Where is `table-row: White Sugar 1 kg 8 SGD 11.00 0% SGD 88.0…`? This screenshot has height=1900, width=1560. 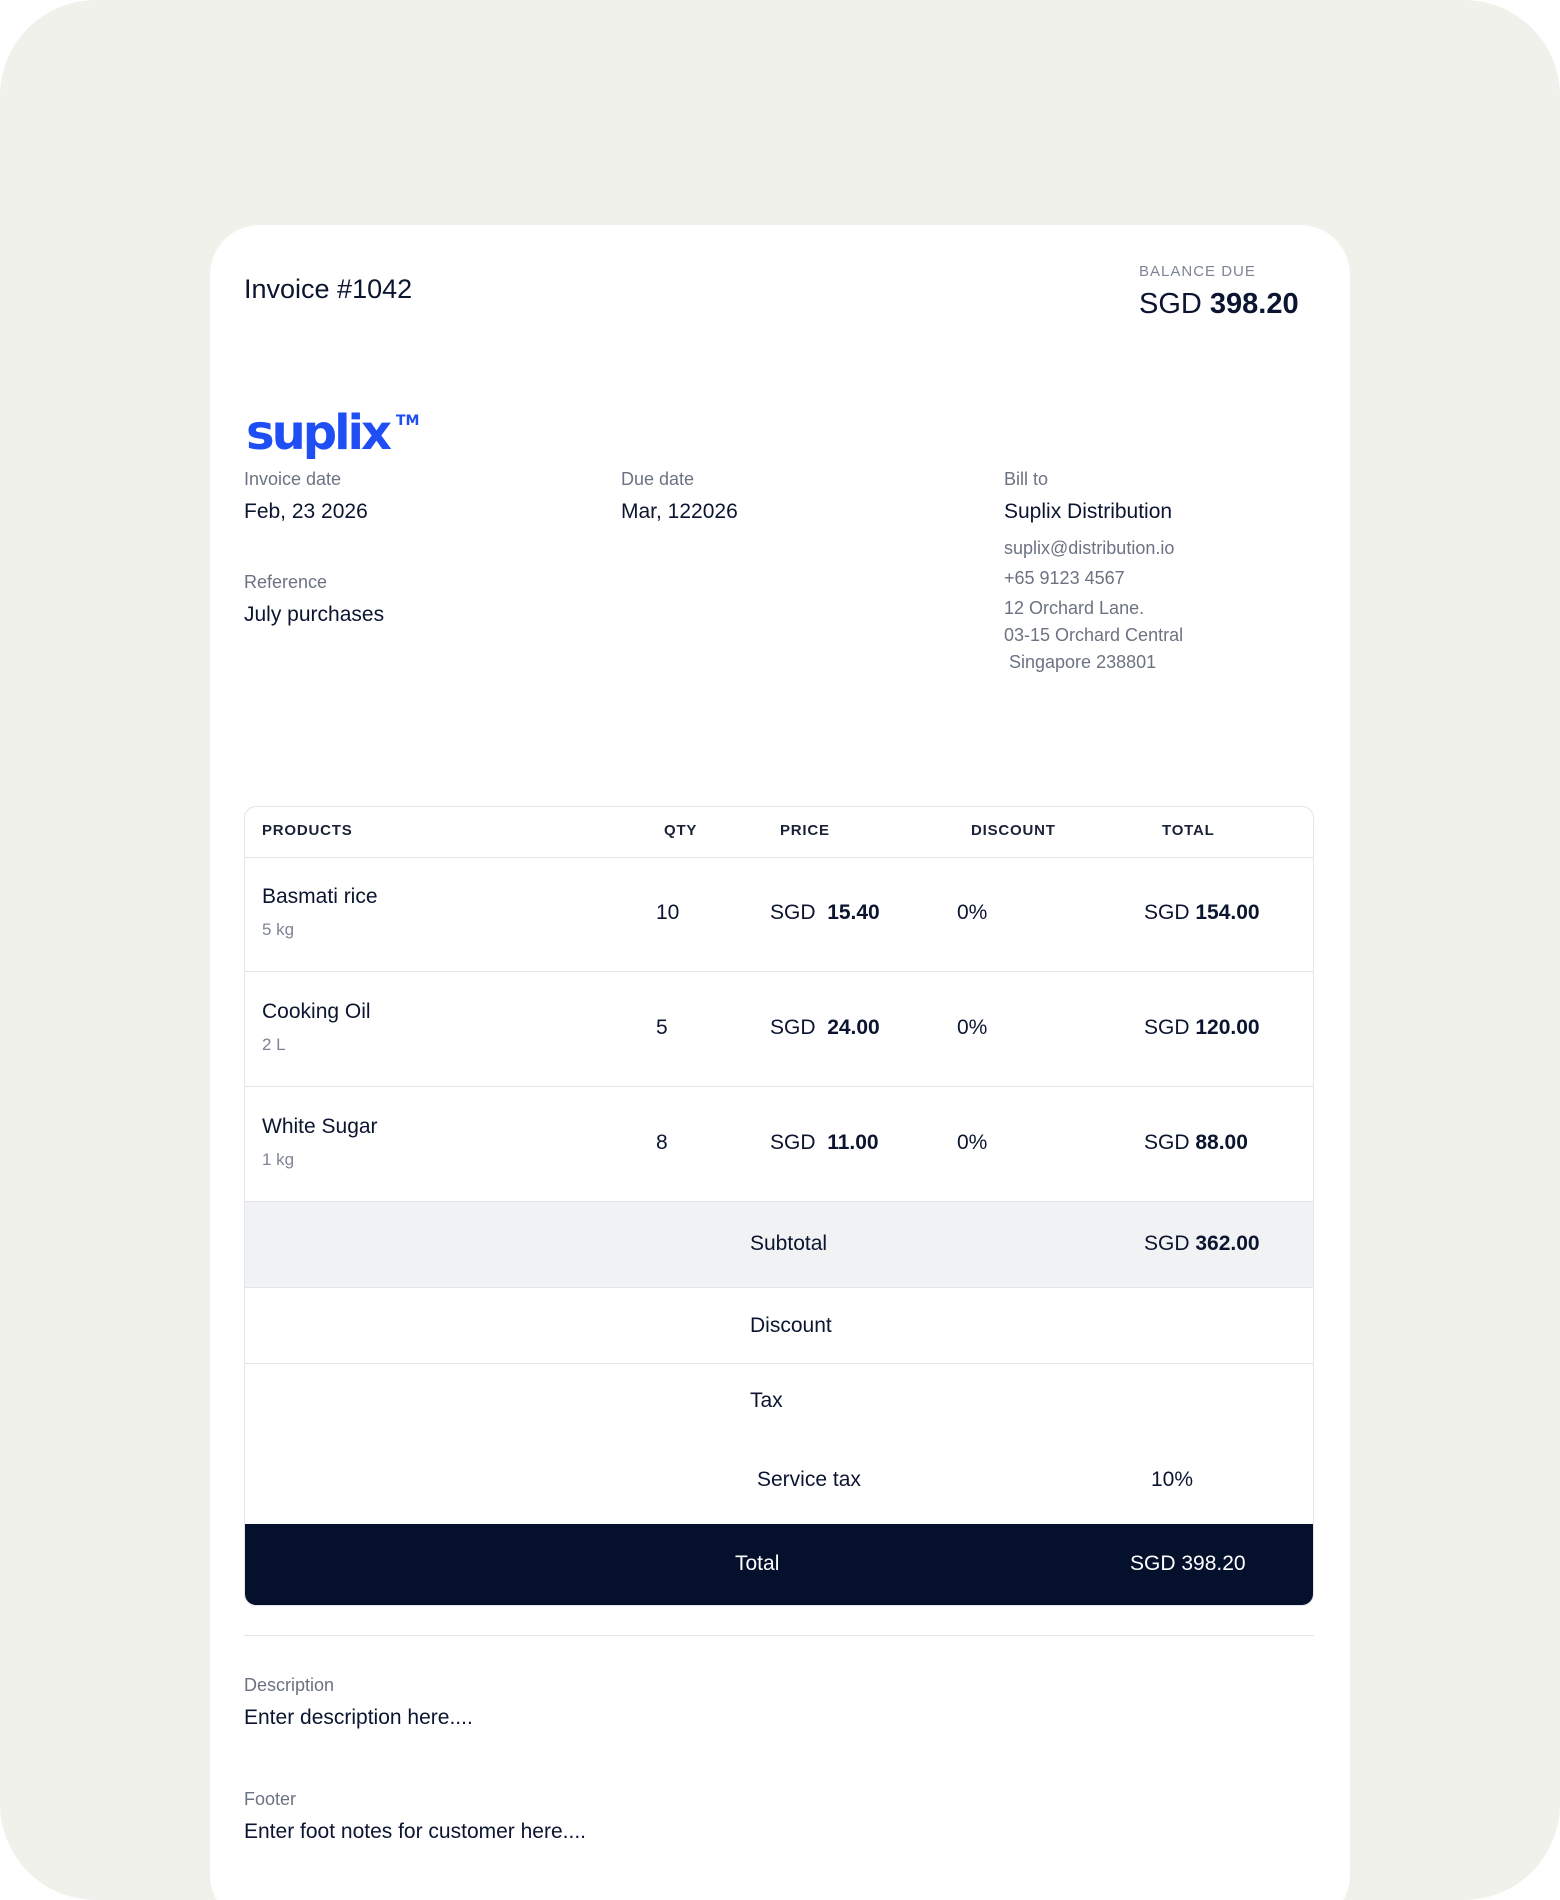 table-row: White Sugar 1 kg 8 SGD 11.00 0% SGD 88.0… is located at coordinates (779, 1144).